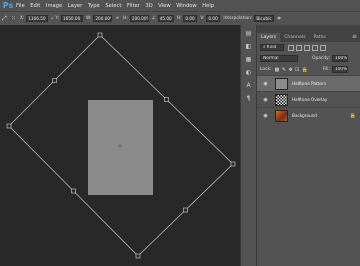  I want to click on transform-handle-right, so click(233, 164).